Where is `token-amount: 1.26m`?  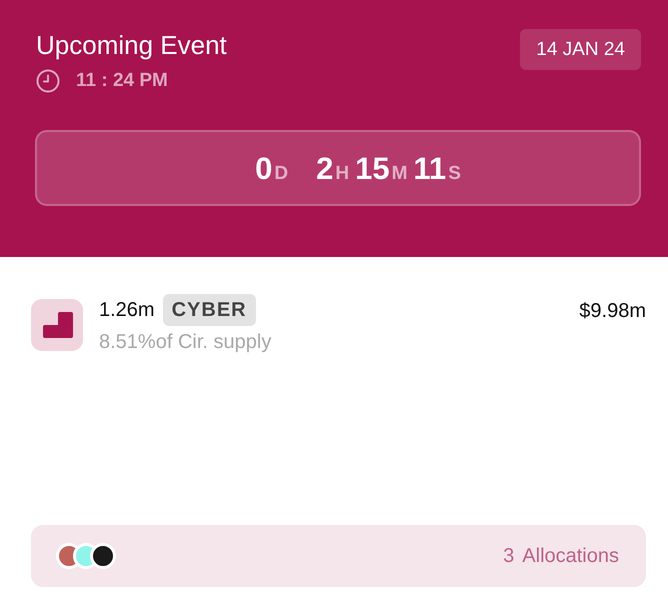 token-amount: 1.26m is located at coordinates (127, 310).